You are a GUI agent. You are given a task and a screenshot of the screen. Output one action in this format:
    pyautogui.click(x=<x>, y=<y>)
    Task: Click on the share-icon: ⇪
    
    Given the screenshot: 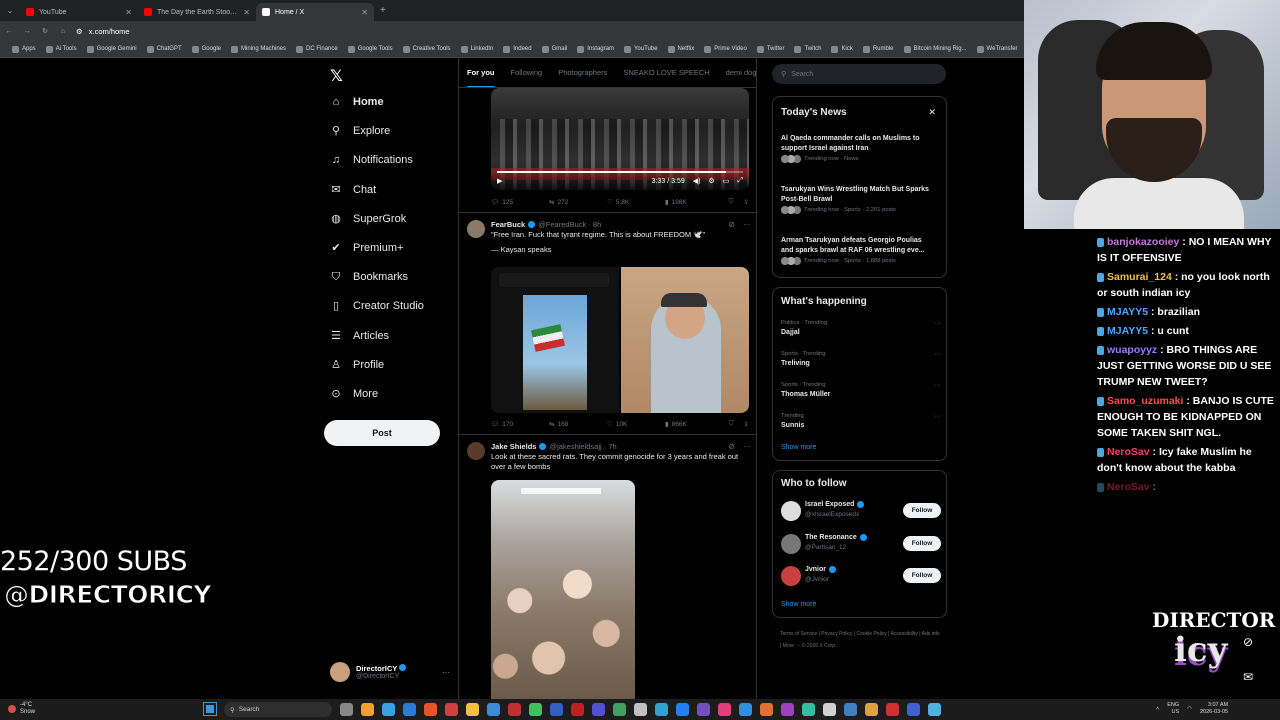 What is the action you would take?
    pyautogui.click(x=746, y=202)
    